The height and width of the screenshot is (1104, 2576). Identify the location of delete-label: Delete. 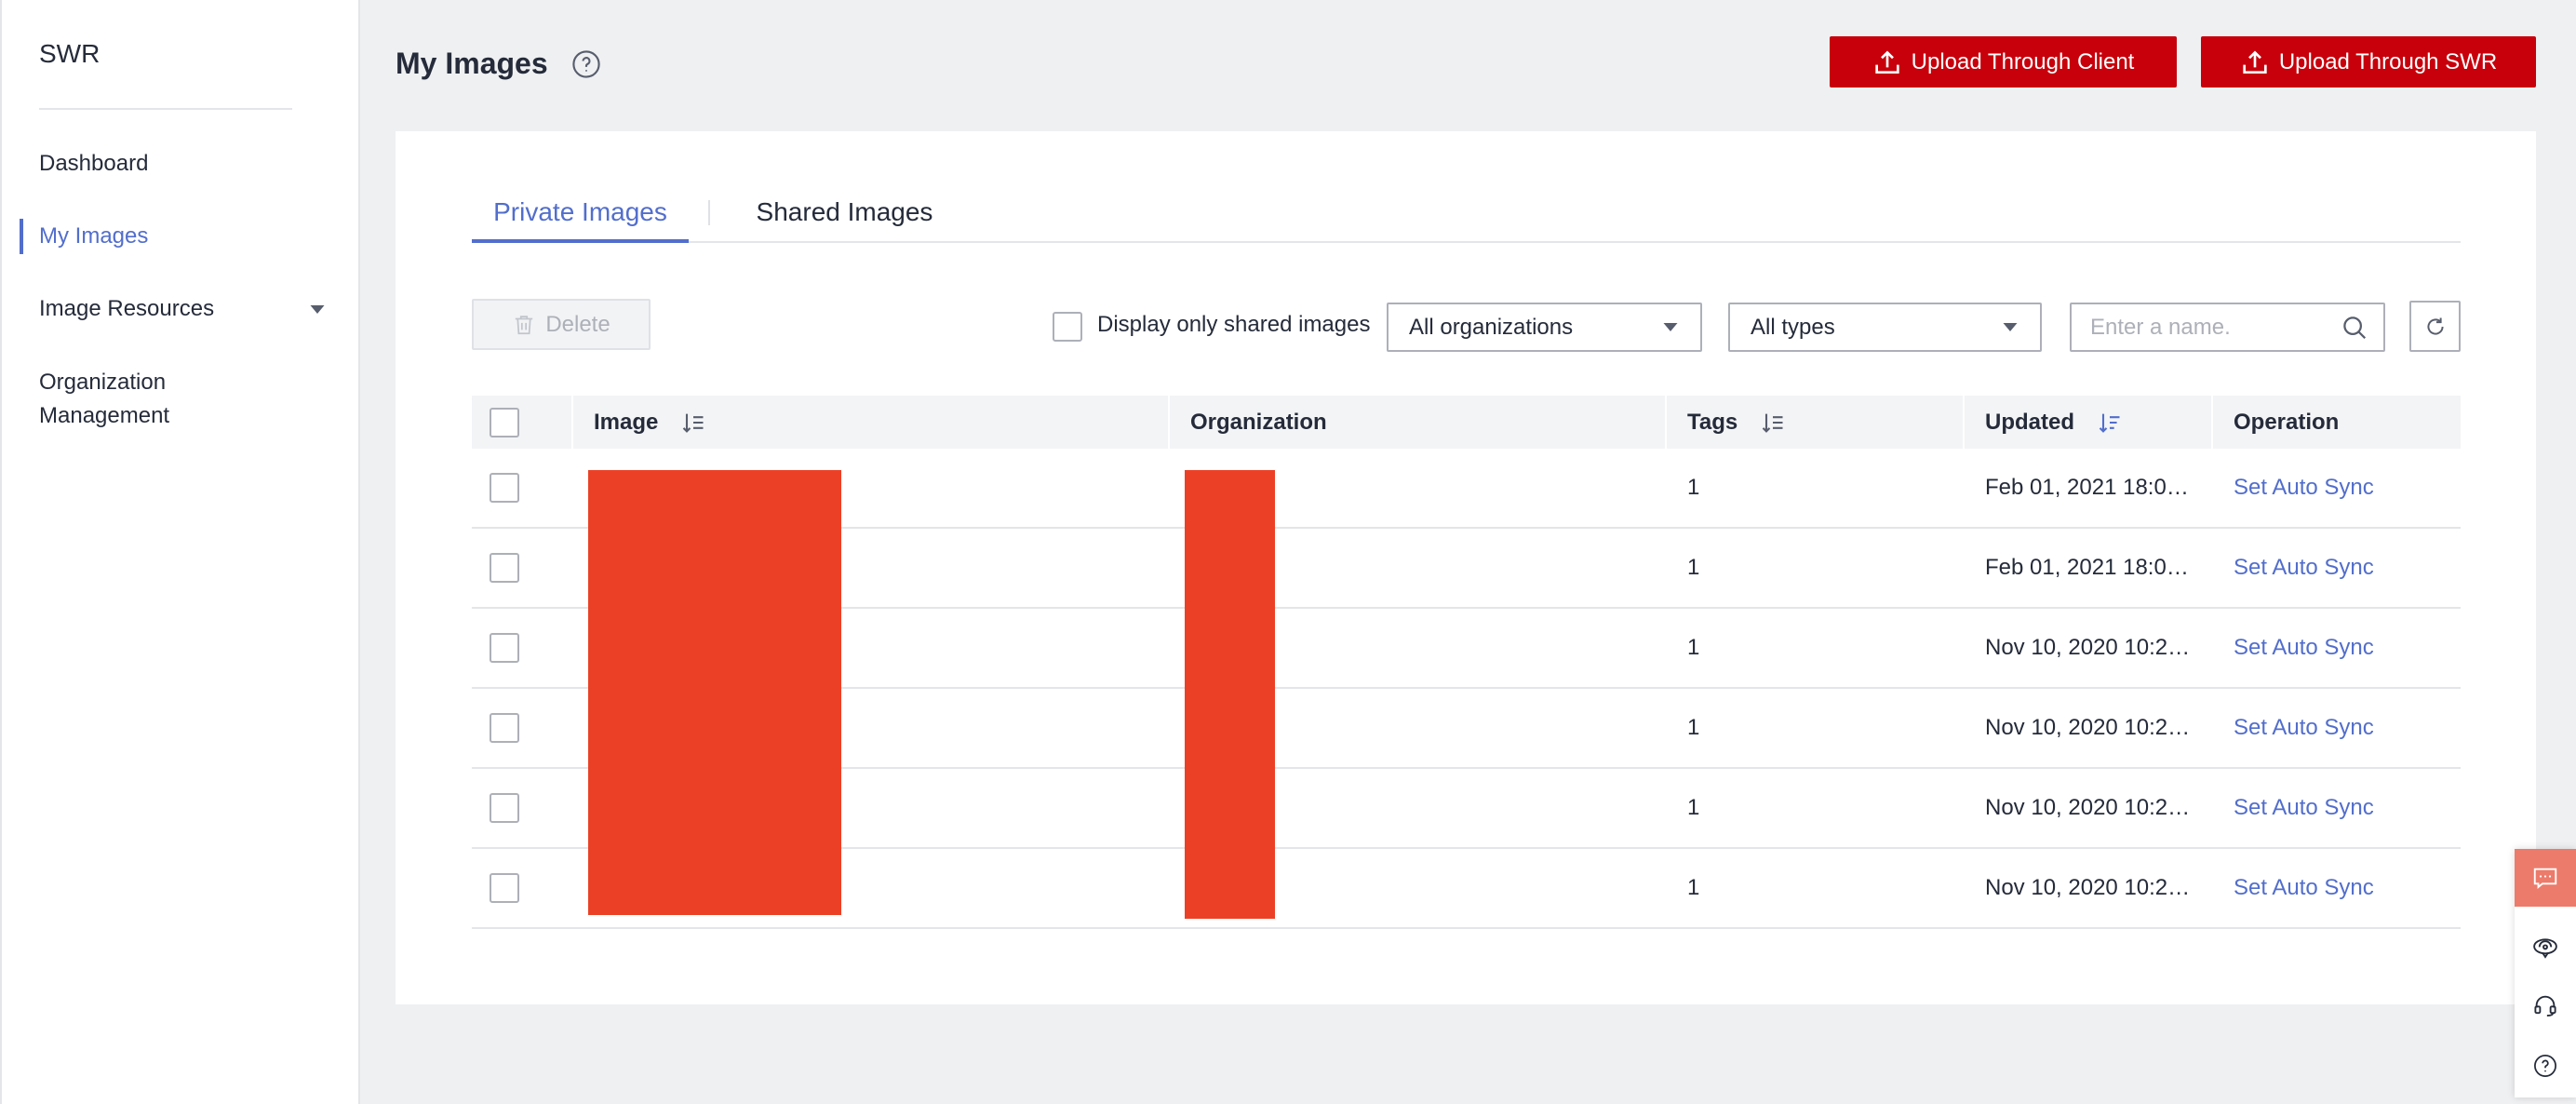
(577, 324).